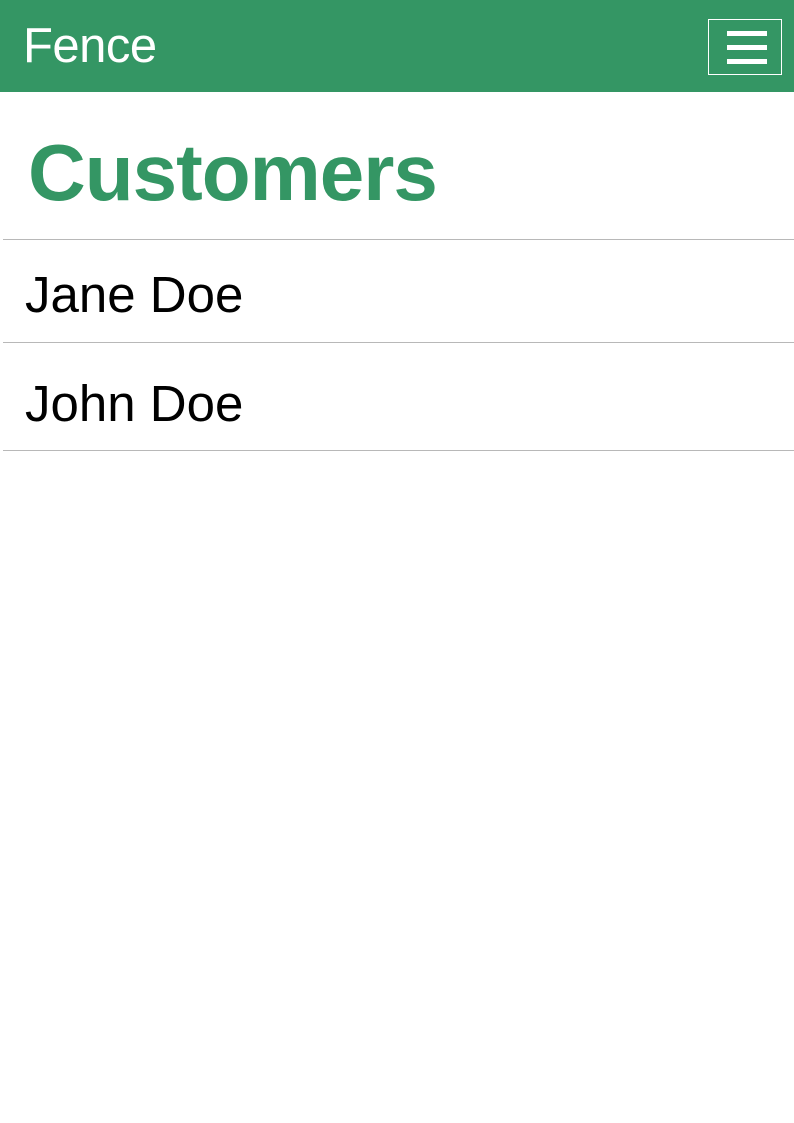 This screenshot has width=794, height=1123. I want to click on app-title: Fence, so click(90, 46).